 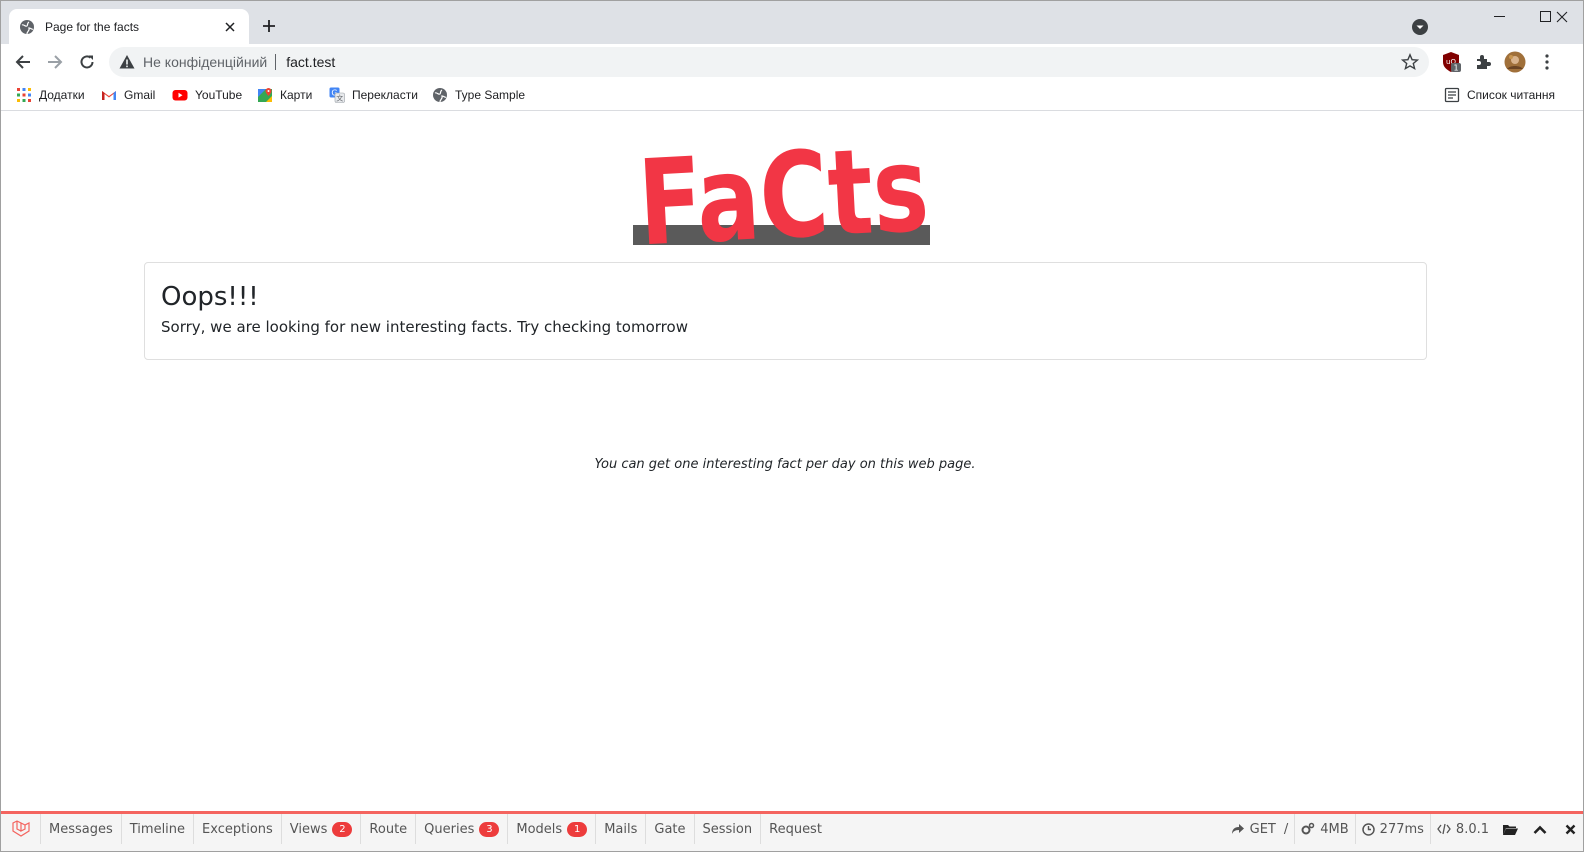 What do you see at coordinates (1455, 68) in the screenshot?
I see `extension-badge: 1` at bounding box center [1455, 68].